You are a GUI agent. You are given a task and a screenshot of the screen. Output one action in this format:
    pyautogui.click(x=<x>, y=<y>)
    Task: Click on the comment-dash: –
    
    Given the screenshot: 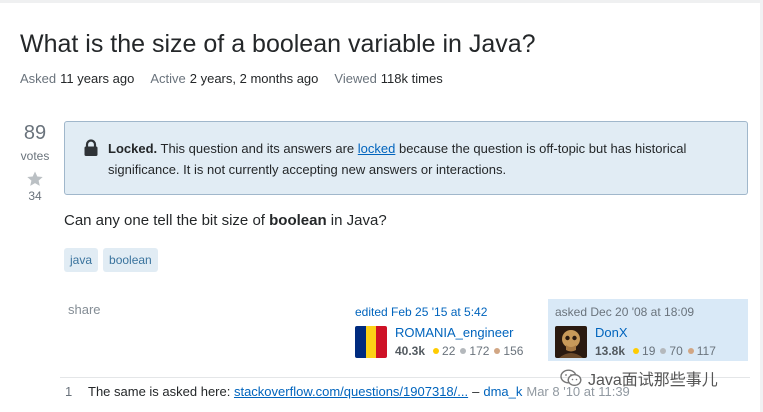 What is the action you would take?
    pyautogui.click(x=476, y=391)
    